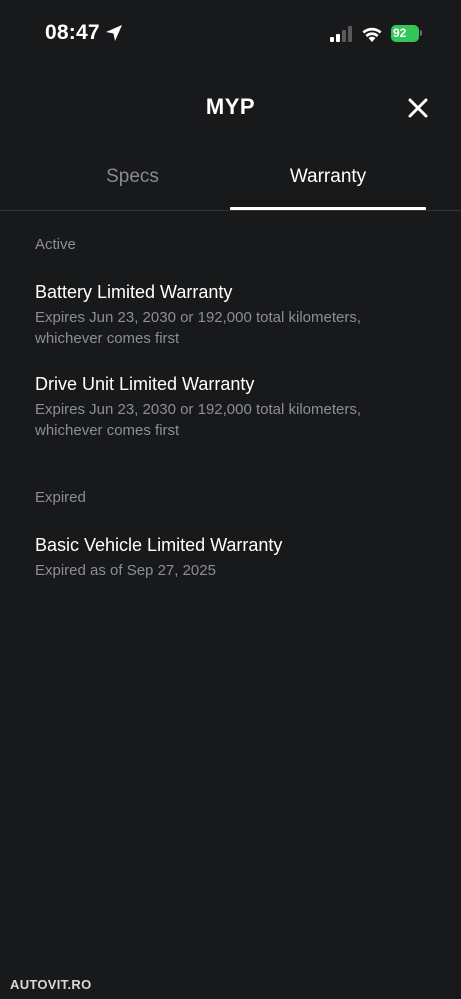 Image resolution: width=461 pixels, height=999 pixels. What do you see at coordinates (421, 33) in the screenshot?
I see `battery-cap` at bounding box center [421, 33].